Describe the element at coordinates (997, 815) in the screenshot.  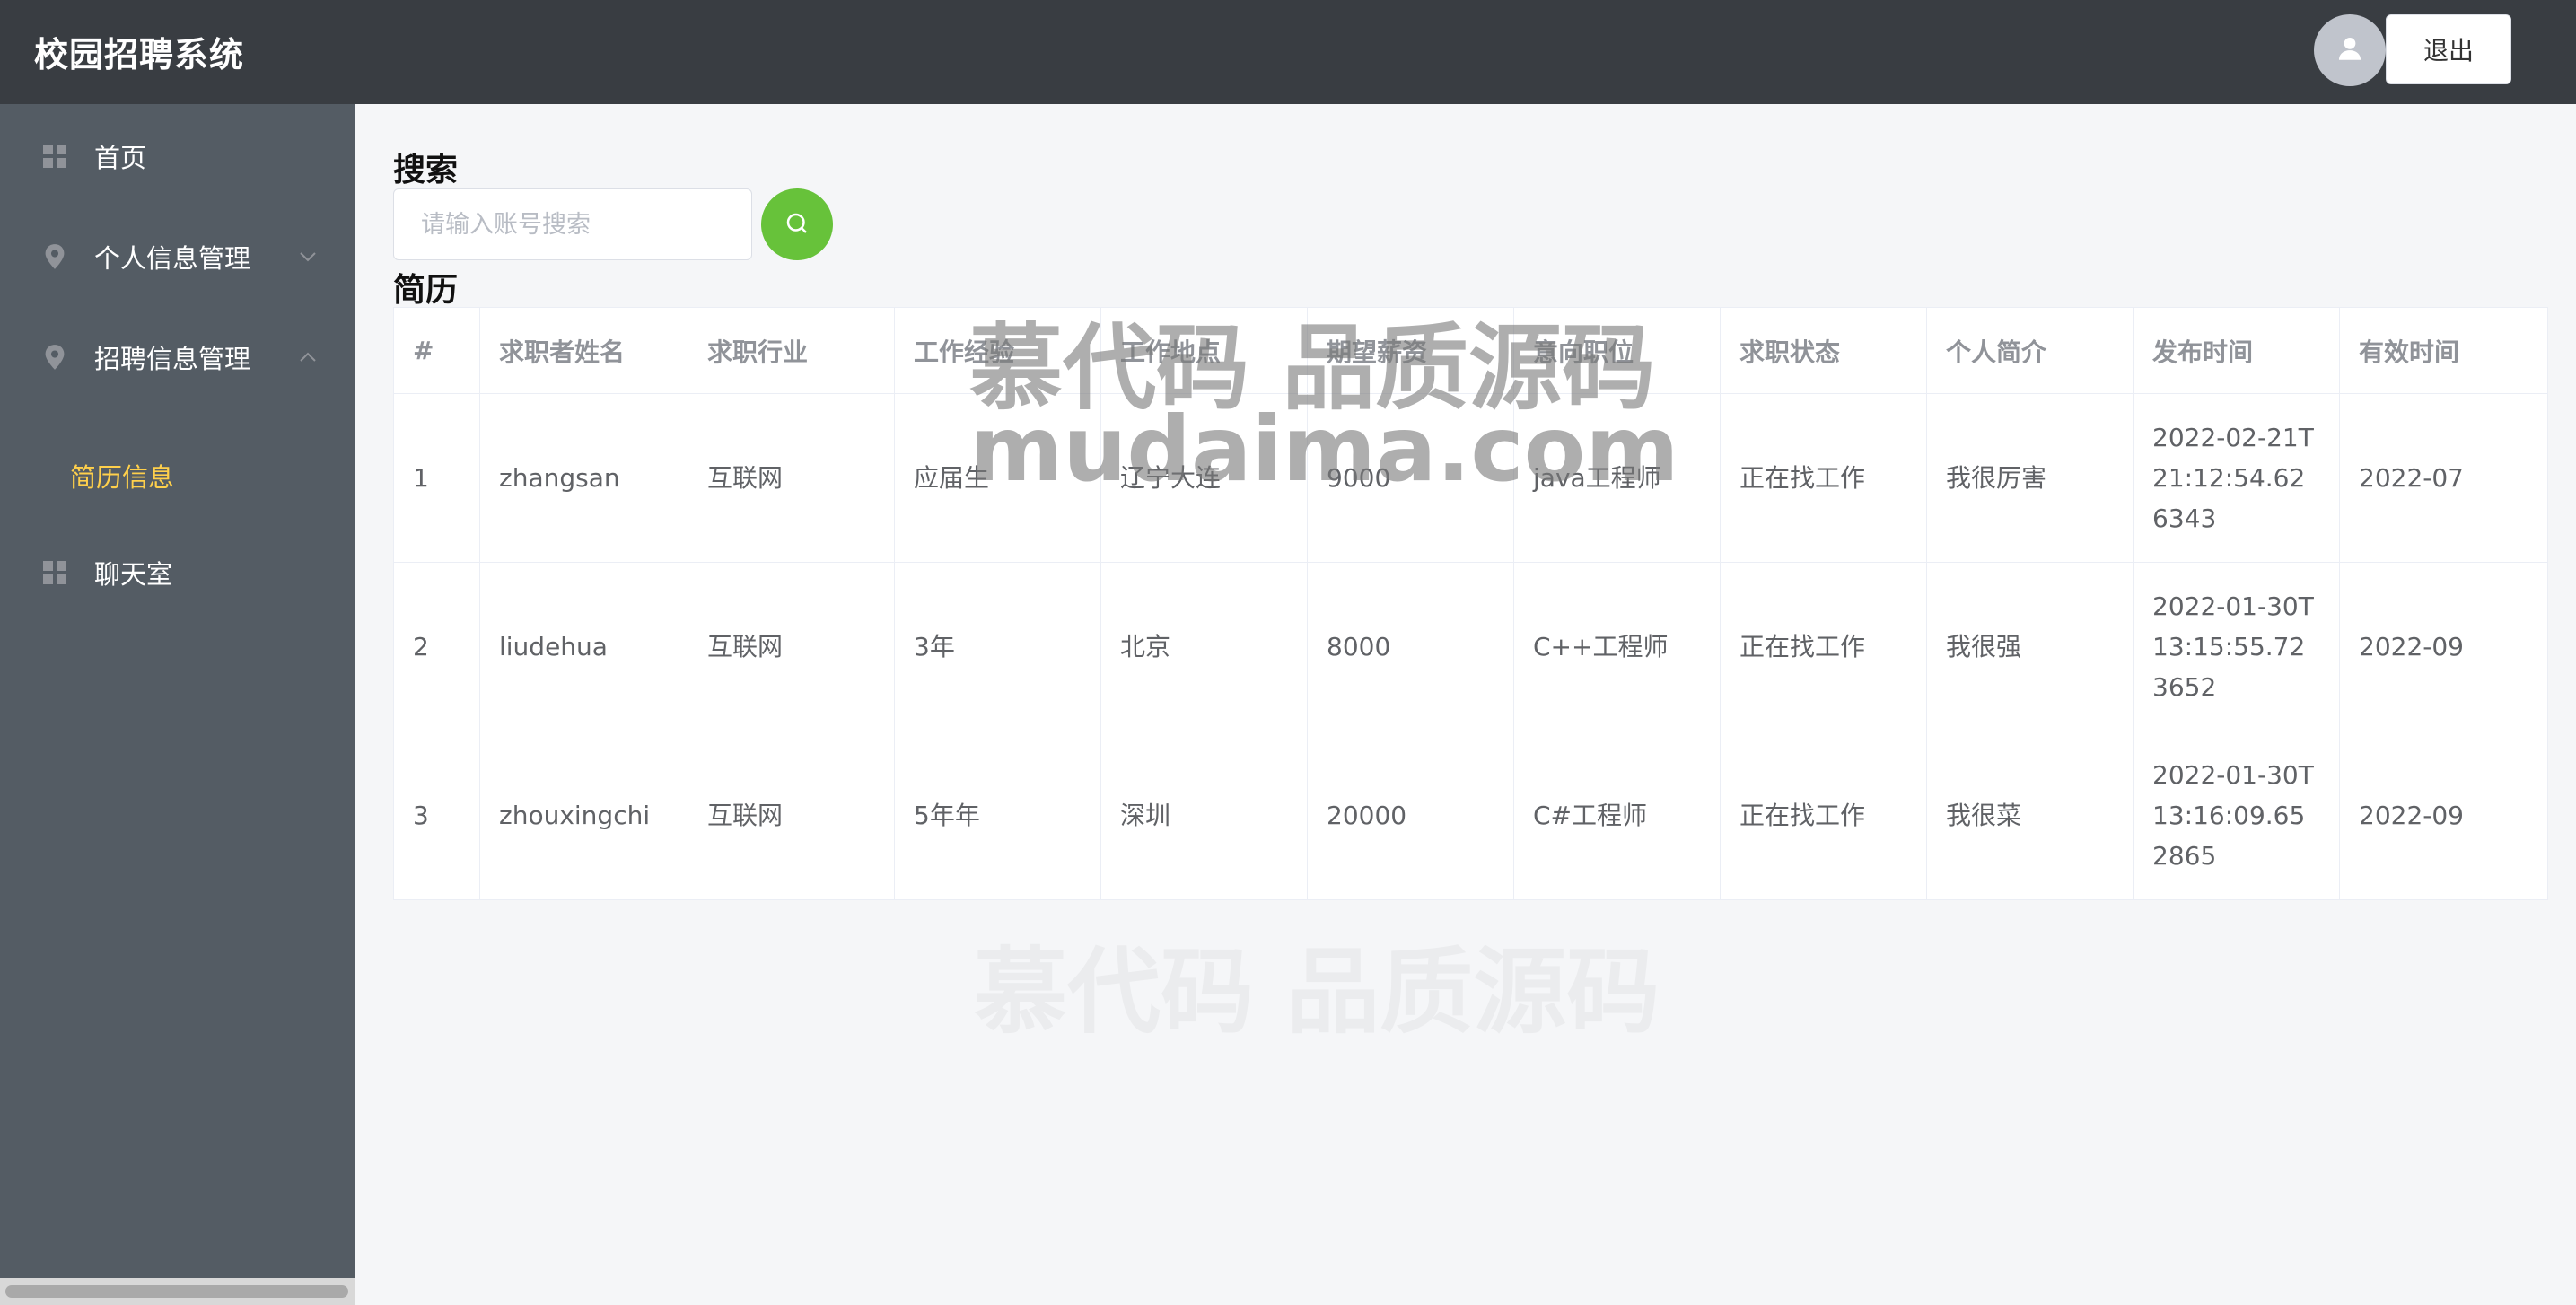
I see `table-cell: 5年年` at that location.